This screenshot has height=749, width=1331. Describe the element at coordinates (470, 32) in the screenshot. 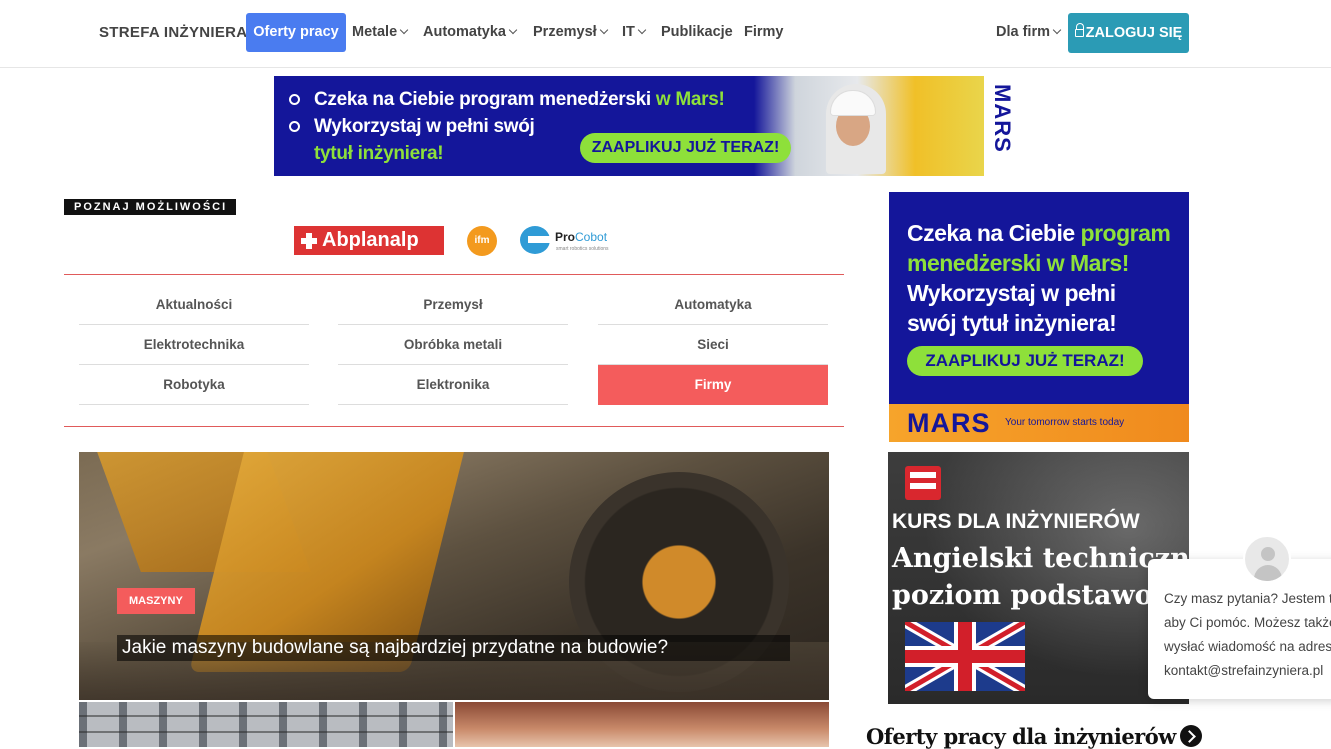

I see `nav-automation: Automatyka` at that location.